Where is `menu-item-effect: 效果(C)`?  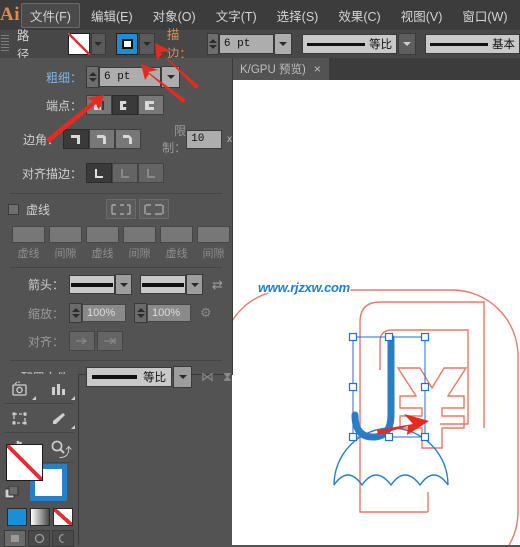
menu-item-effect: 效果(C) is located at coordinates (359, 15).